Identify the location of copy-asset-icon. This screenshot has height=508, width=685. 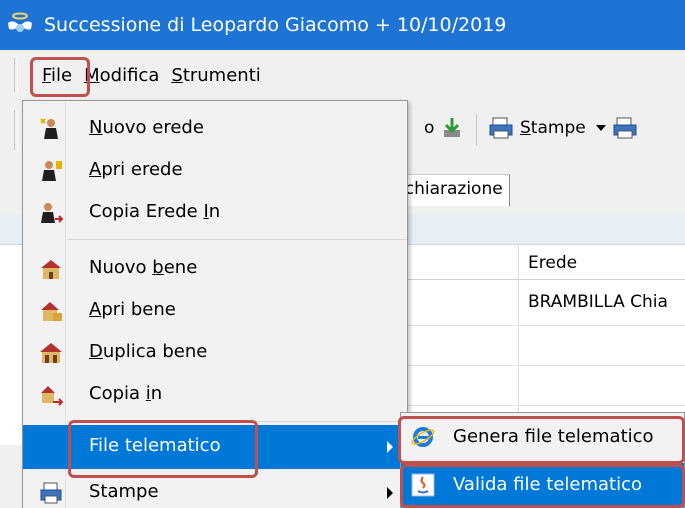
(51, 395).